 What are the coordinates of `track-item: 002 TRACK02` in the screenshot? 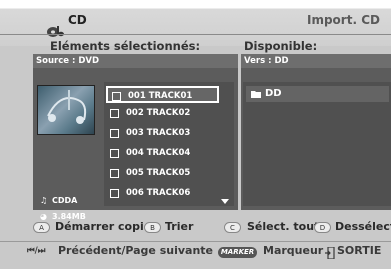 It's located at (162, 113).